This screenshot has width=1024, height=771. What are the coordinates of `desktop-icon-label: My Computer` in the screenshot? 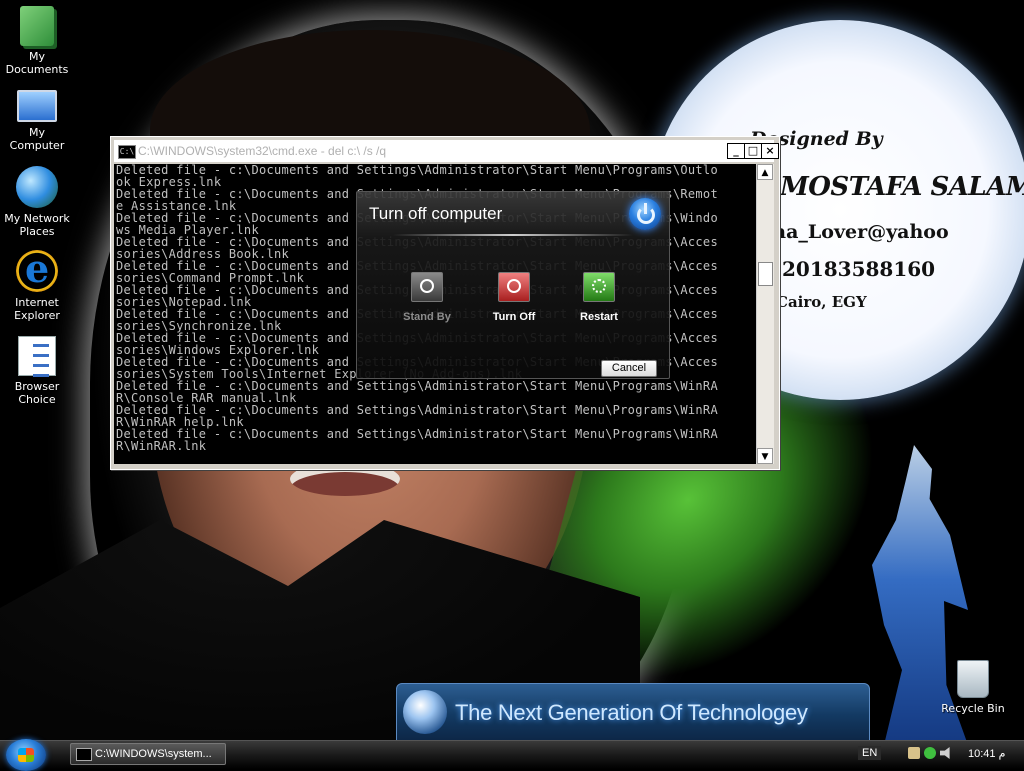 It's located at (37, 139).